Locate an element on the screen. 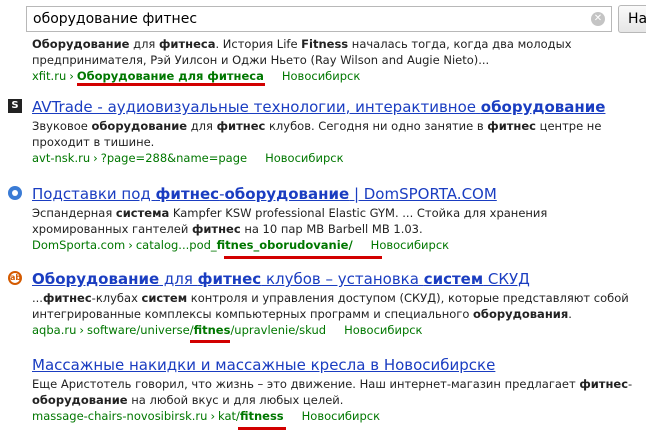  snippet-line: проходит в тишине. is located at coordinates (93, 142).